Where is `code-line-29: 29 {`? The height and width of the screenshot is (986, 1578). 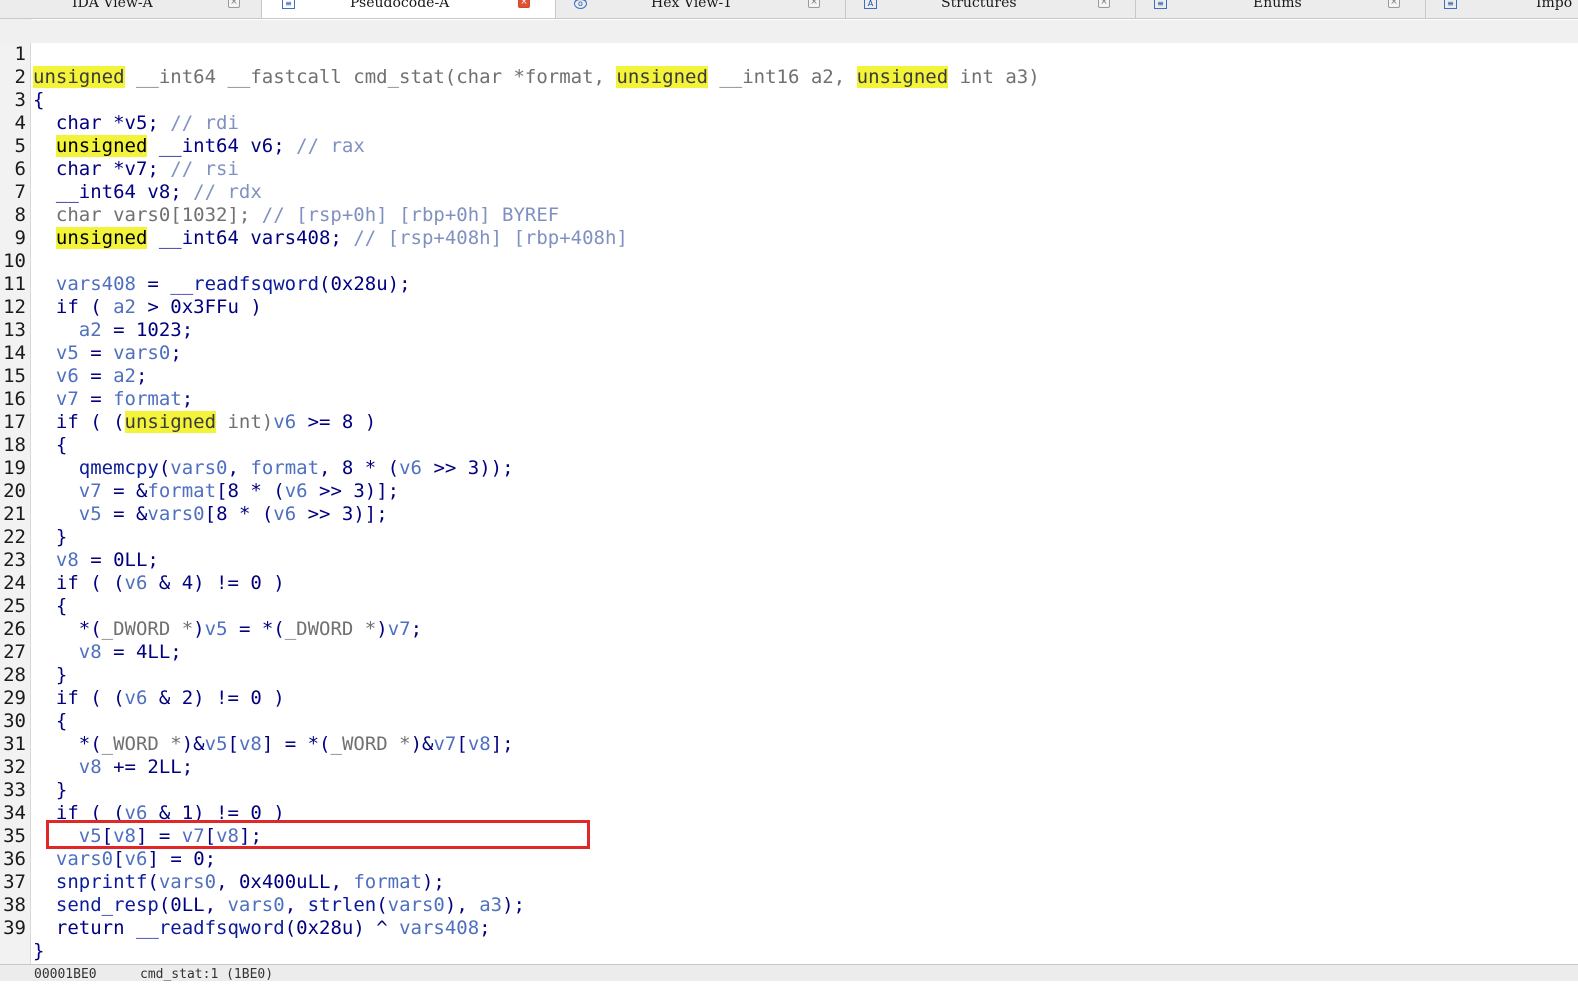
code-line-29: 29 { is located at coordinates (789, 698).